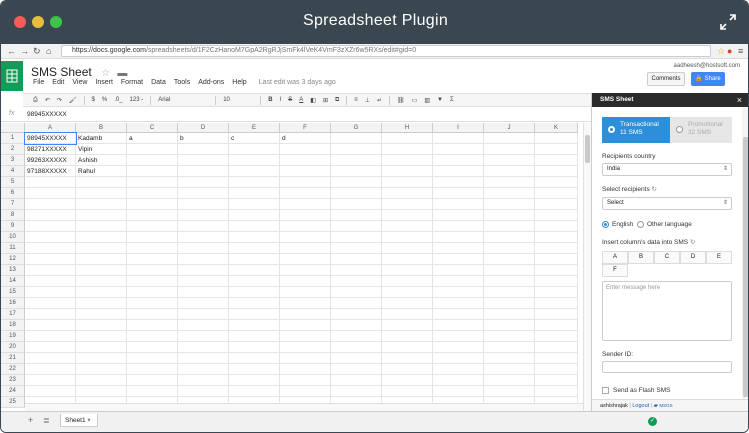 The image size is (749, 433). Describe the element at coordinates (158, 82) in the screenshot. I see `menu-data: Data` at that location.